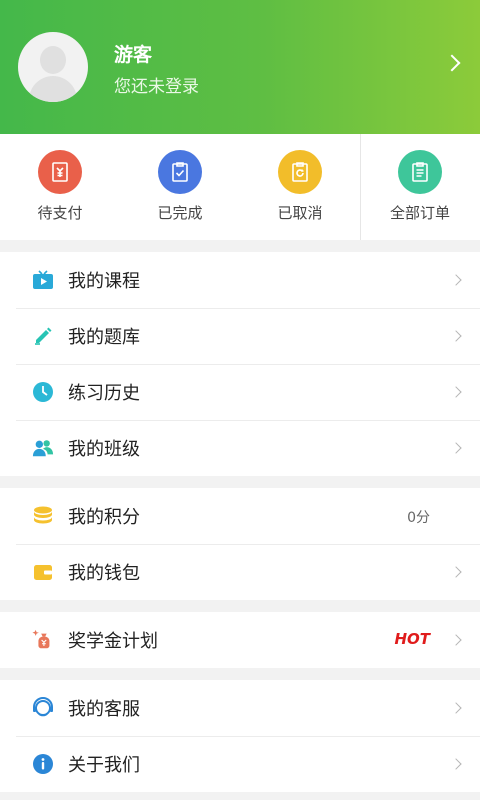  I want to click on order-cancelled: 已取消, so click(300, 187).